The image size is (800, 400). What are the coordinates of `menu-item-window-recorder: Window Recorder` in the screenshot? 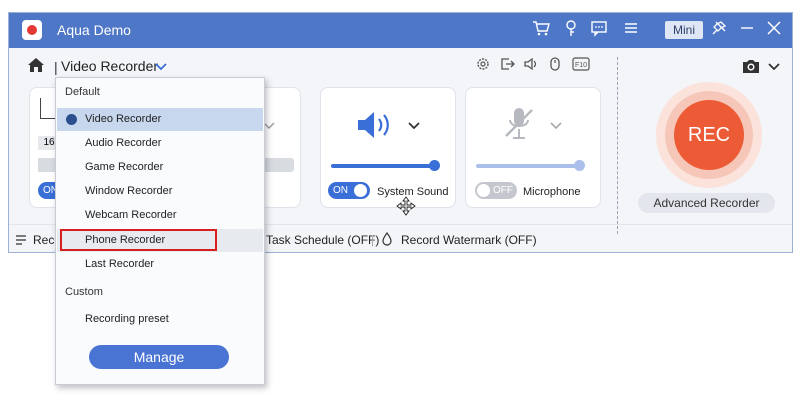 It's located at (160, 191).